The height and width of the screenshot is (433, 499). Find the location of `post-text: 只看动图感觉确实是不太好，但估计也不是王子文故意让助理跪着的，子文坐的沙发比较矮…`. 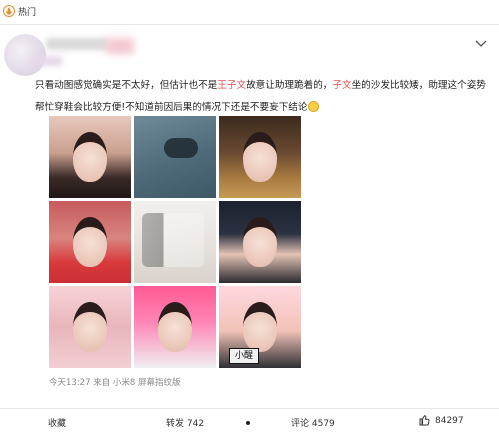

post-text: 只看动图感觉确实是不太好，但估计也不是王子文故意让助理跪着的，子文坐的沙发比较矮… is located at coordinates (262, 97).